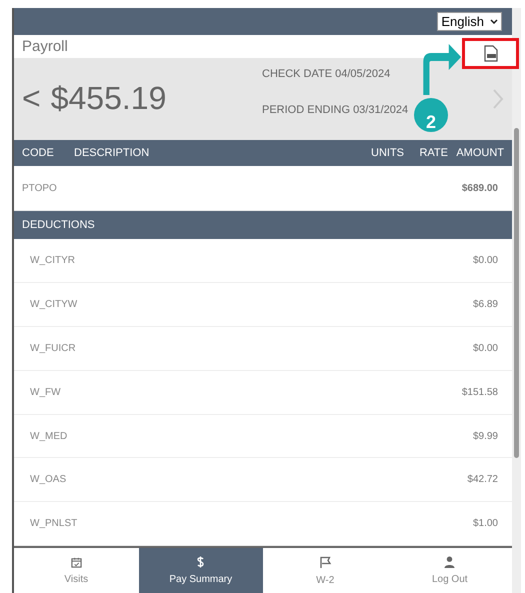  Describe the element at coordinates (433, 153) in the screenshot. I see `column-header: RATE` at that location.